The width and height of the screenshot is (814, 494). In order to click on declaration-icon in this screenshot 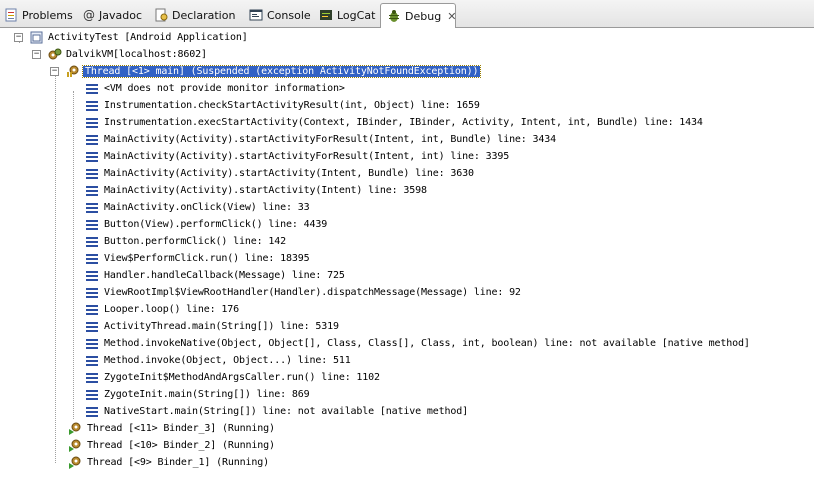, I will do `click(161, 15)`.